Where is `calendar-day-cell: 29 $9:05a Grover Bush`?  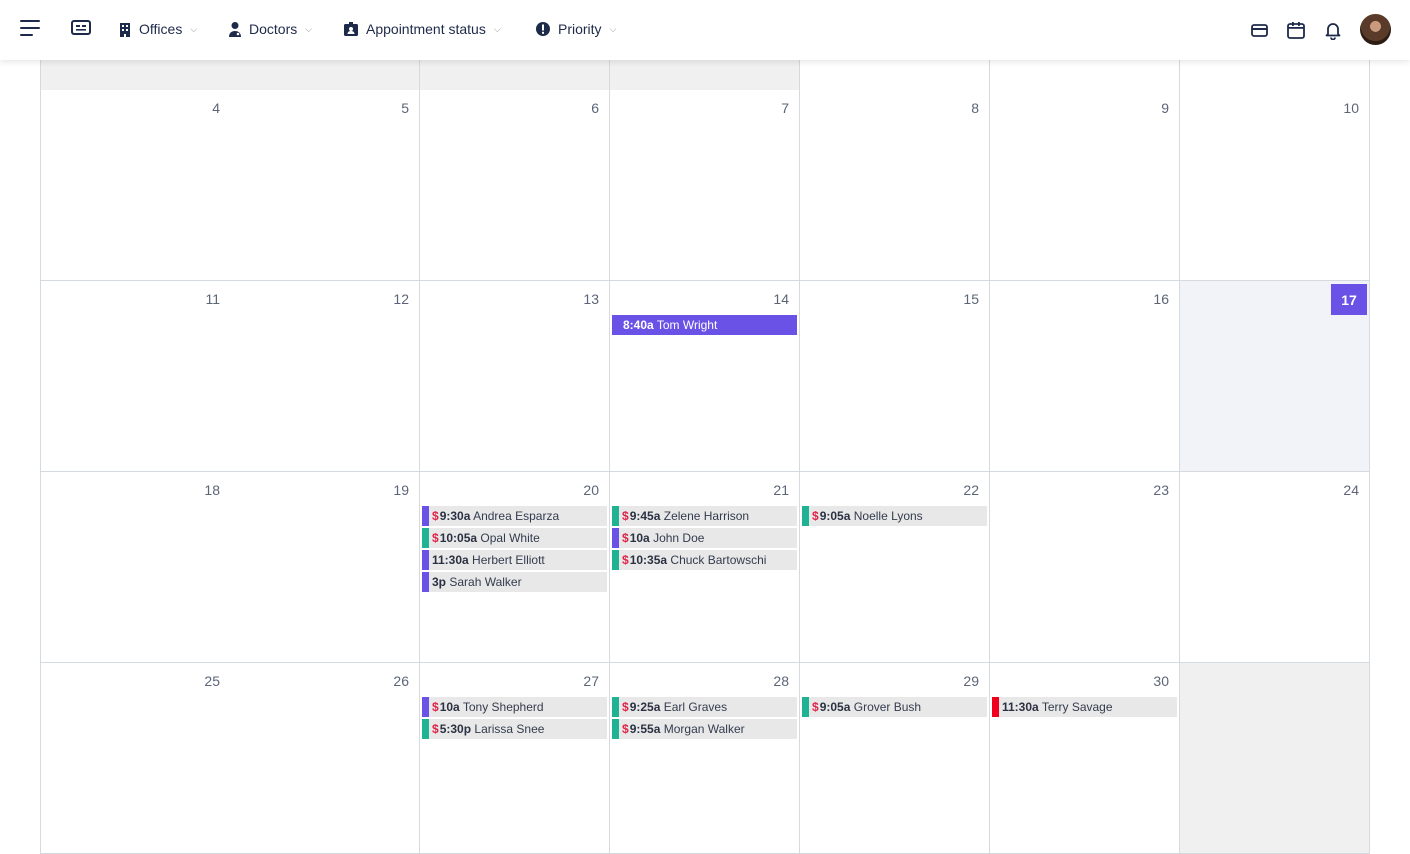 calendar-day-cell: 29 $9:05a Grover Bush is located at coordinates (895, 758).